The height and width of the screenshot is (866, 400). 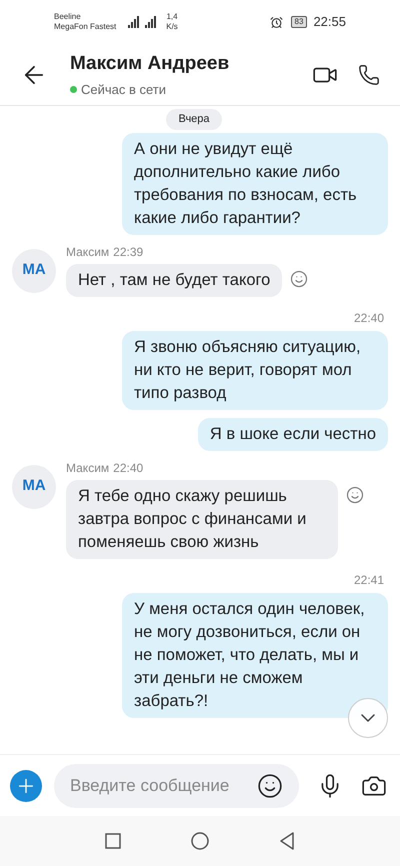 What do you see at coordinates (174, 280) in the screenshot?
I see `message-bubble: Нет , там не будет такого` at bounding box center [174, 280].